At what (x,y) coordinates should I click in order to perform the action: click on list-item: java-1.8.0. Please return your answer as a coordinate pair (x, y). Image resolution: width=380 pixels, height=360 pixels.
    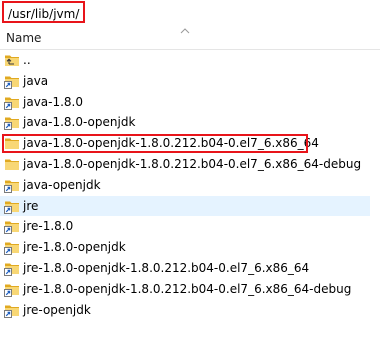
    Looking at the image, I should click on (185, 102).